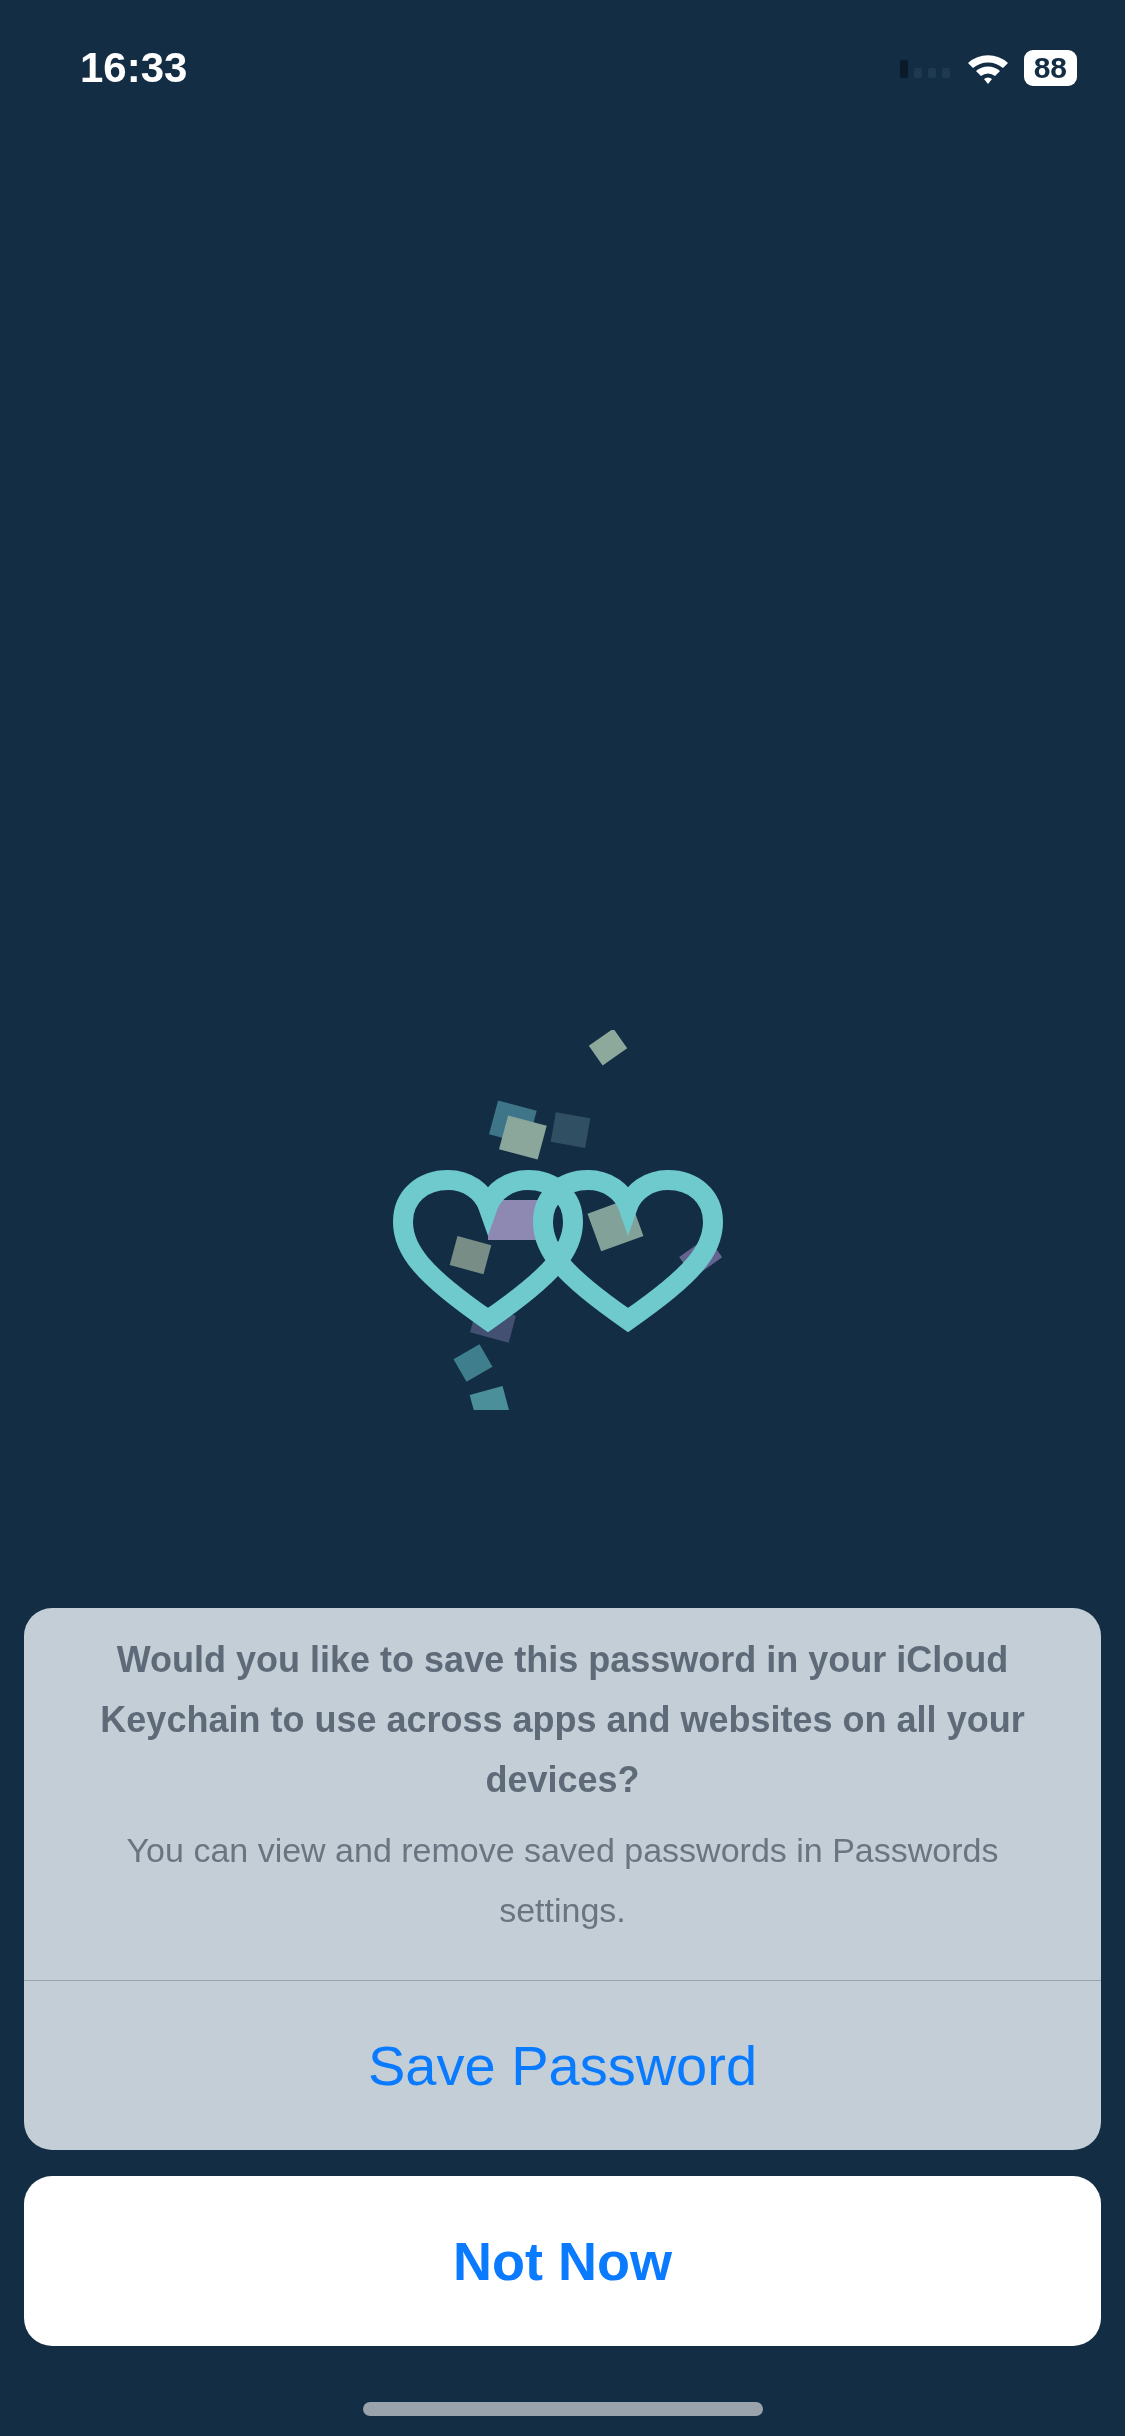 This screenshot has height=2436, width=1125. I want to click on not-now-button: Not Now, so click(562, 2261).